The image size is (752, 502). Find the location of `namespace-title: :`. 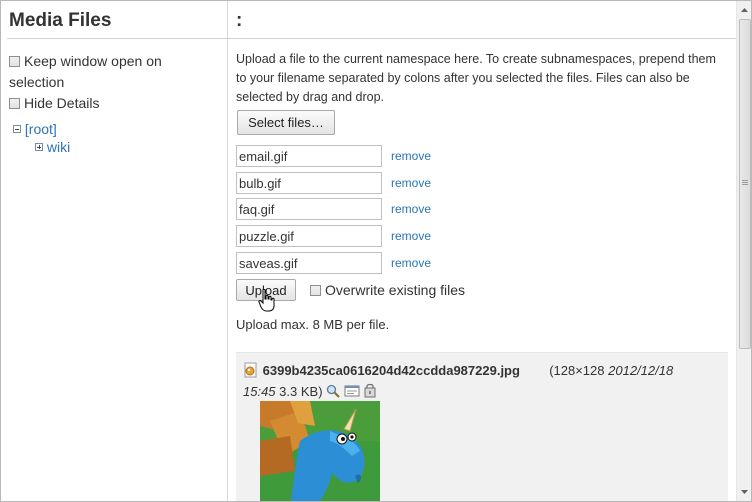

namespace-title: : is located at coordinates (239, 20).